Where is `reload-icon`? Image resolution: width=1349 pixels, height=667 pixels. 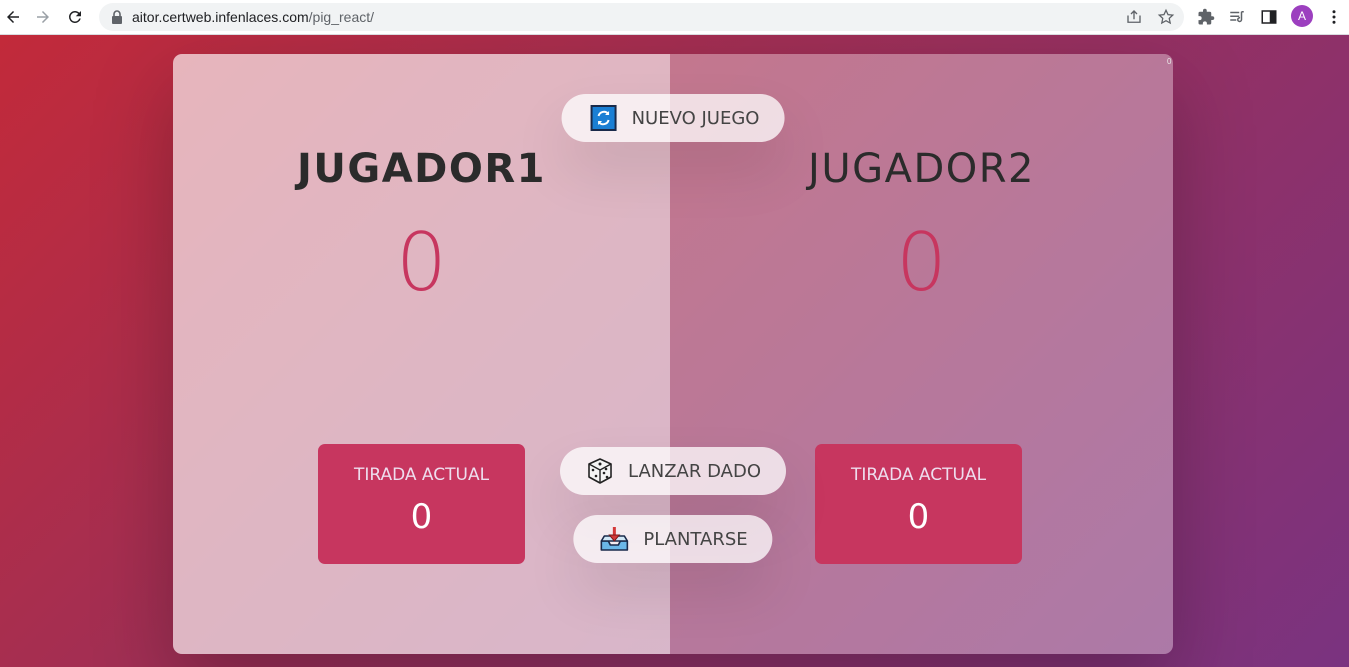 reload-icon is located at coordinates (74, 16).